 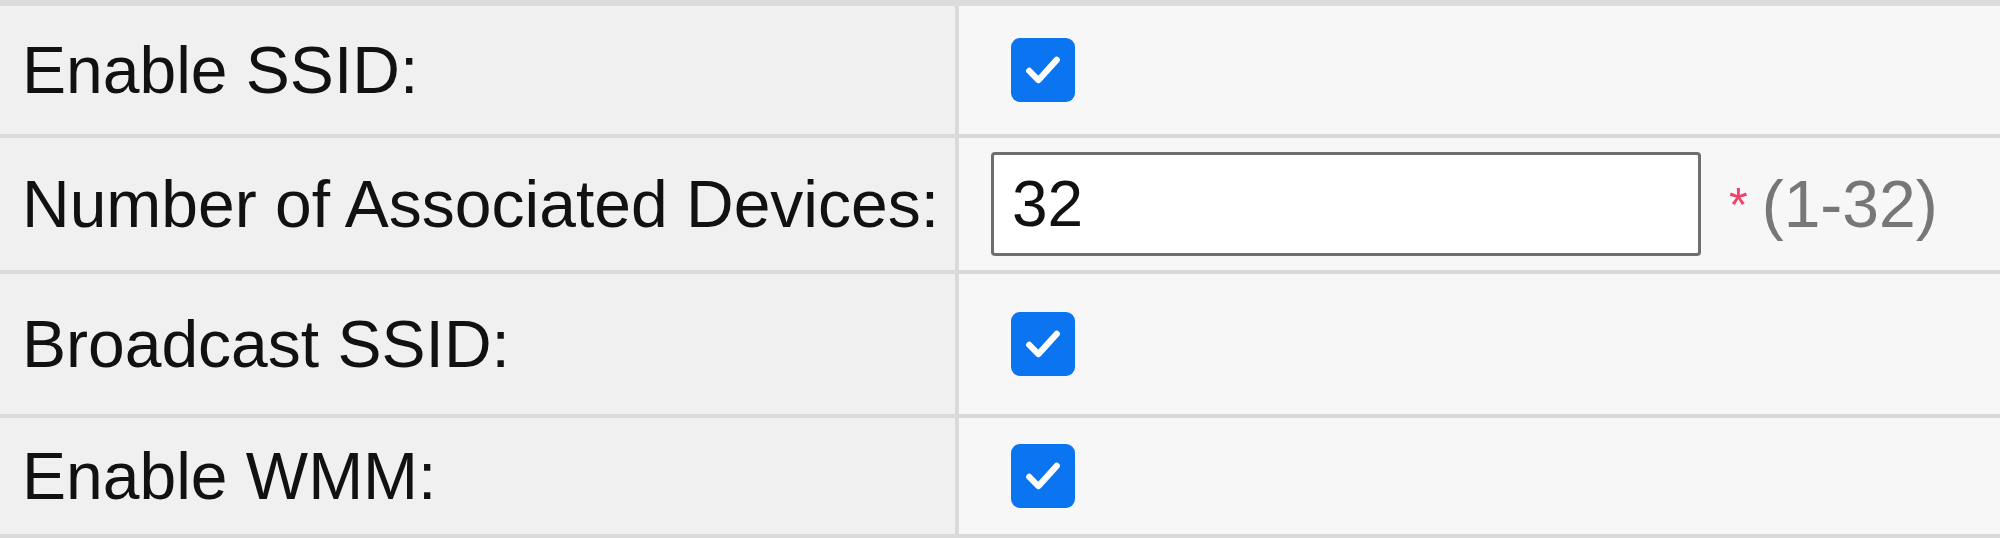 What do you see at coordinates (1738, 204) in the screenshot?
I see `required-mark: *` at bounding box center [1738, 204].